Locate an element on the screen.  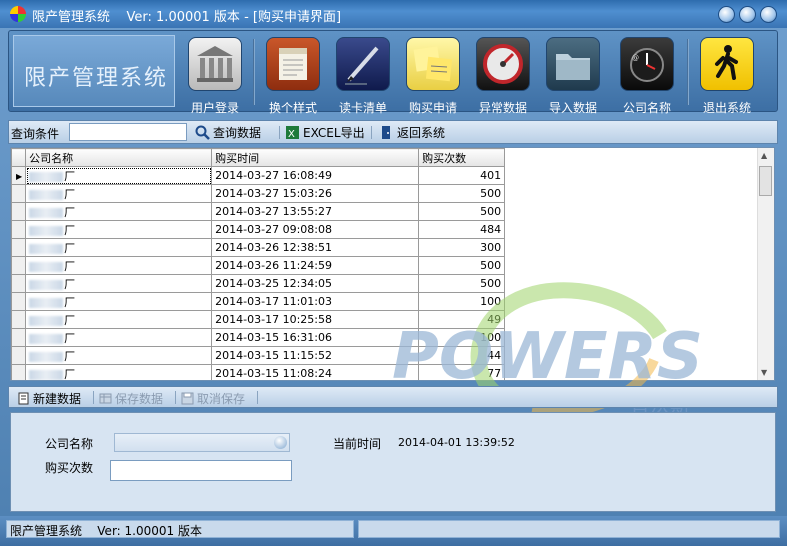
toolbar-user-login-button: 用户登录 is located at coordinates (215, 75).